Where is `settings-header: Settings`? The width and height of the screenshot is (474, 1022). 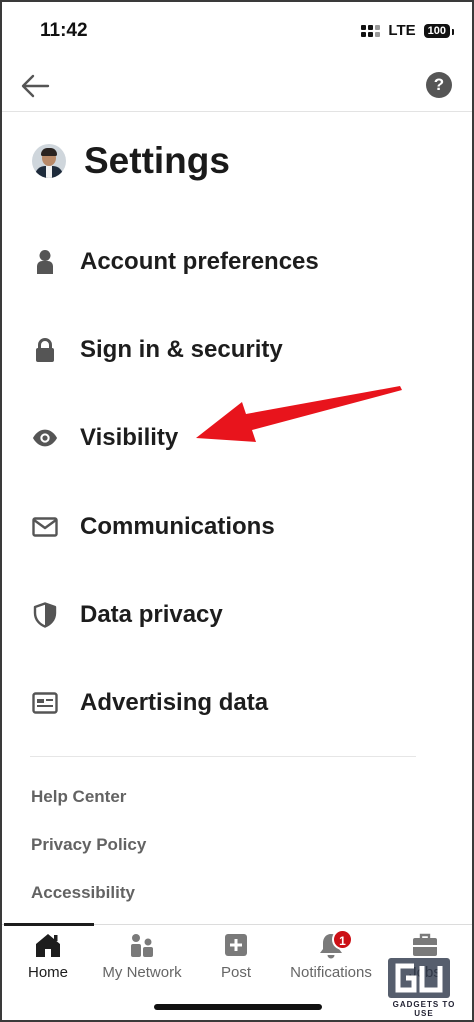 settings-header: Settings is located at coordinates (131, 161).